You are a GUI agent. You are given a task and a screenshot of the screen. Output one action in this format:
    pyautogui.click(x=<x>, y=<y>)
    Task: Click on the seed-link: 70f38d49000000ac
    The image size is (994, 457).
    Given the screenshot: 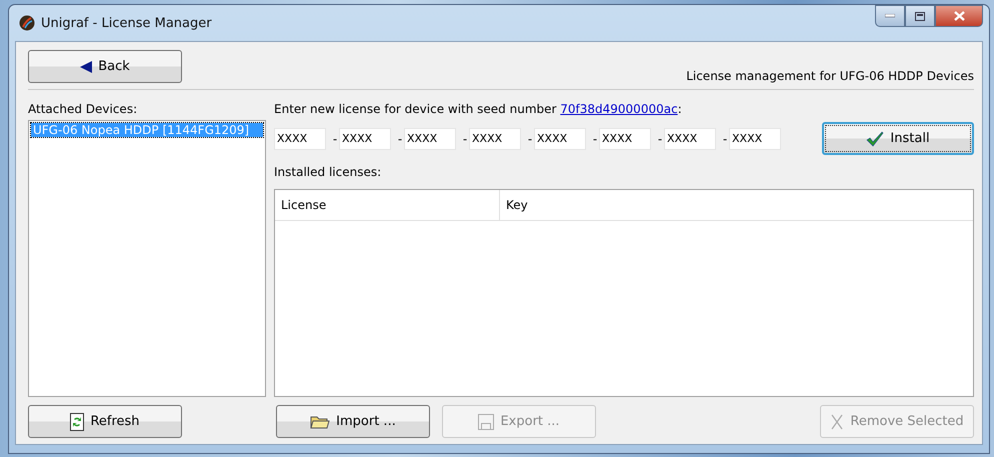 What is the action you would take?
    pyautogui.click(x=619, y=109)
    